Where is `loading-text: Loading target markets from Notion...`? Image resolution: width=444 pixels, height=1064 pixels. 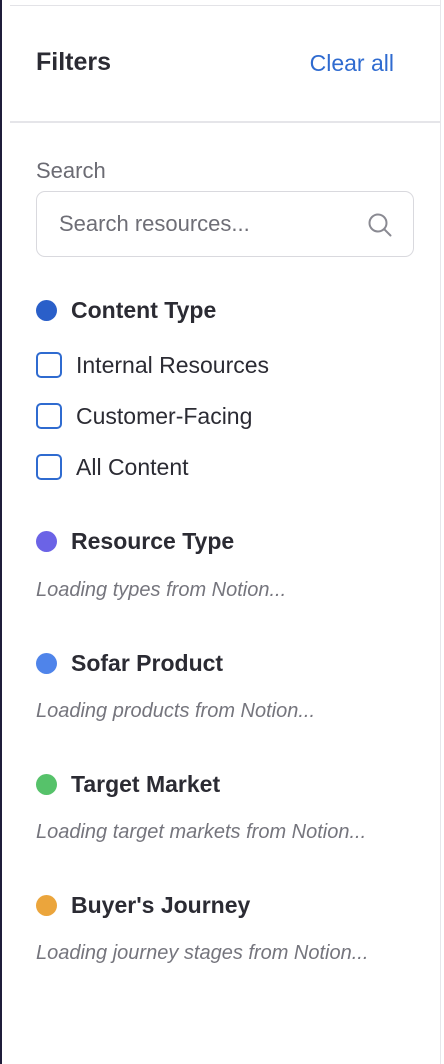 loading-text: Loading target markets from Notion... is located at coordinates (201, 832).